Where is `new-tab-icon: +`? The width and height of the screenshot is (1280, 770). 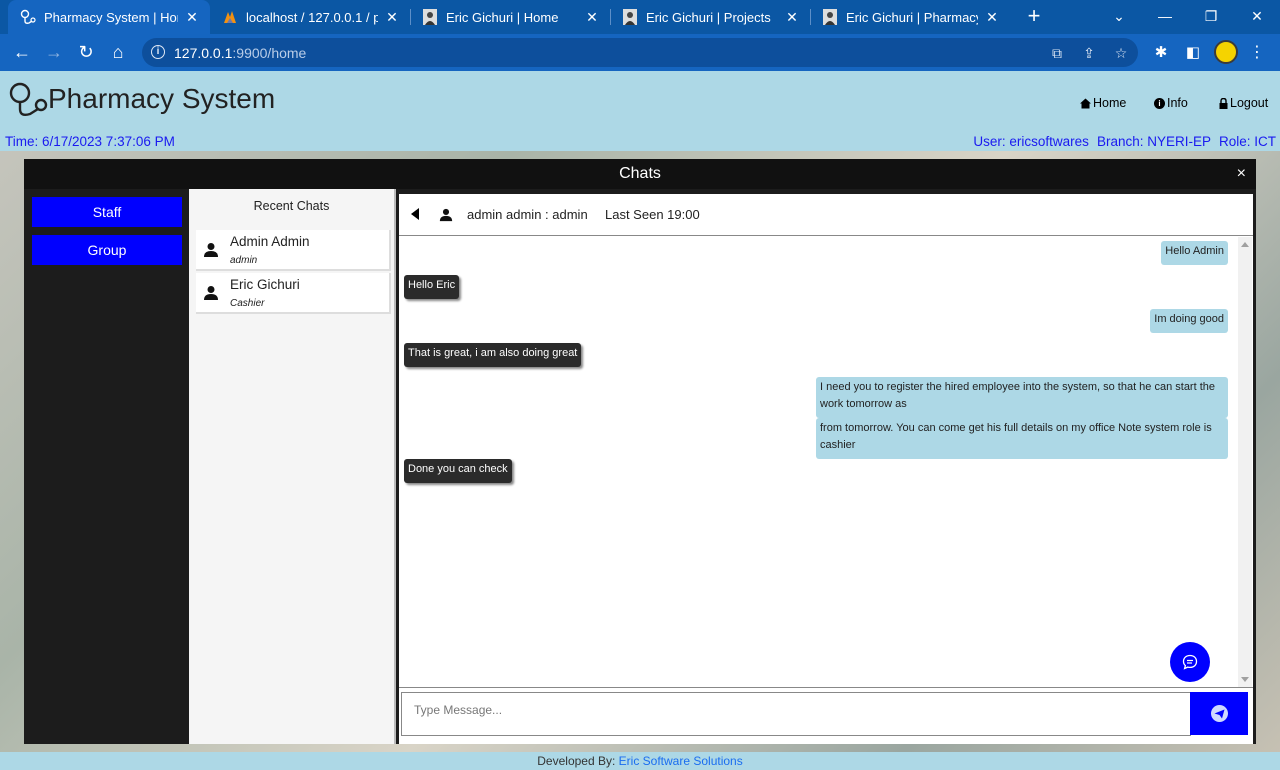 new-tab-icon: + is located at coordinates (1034, 16).